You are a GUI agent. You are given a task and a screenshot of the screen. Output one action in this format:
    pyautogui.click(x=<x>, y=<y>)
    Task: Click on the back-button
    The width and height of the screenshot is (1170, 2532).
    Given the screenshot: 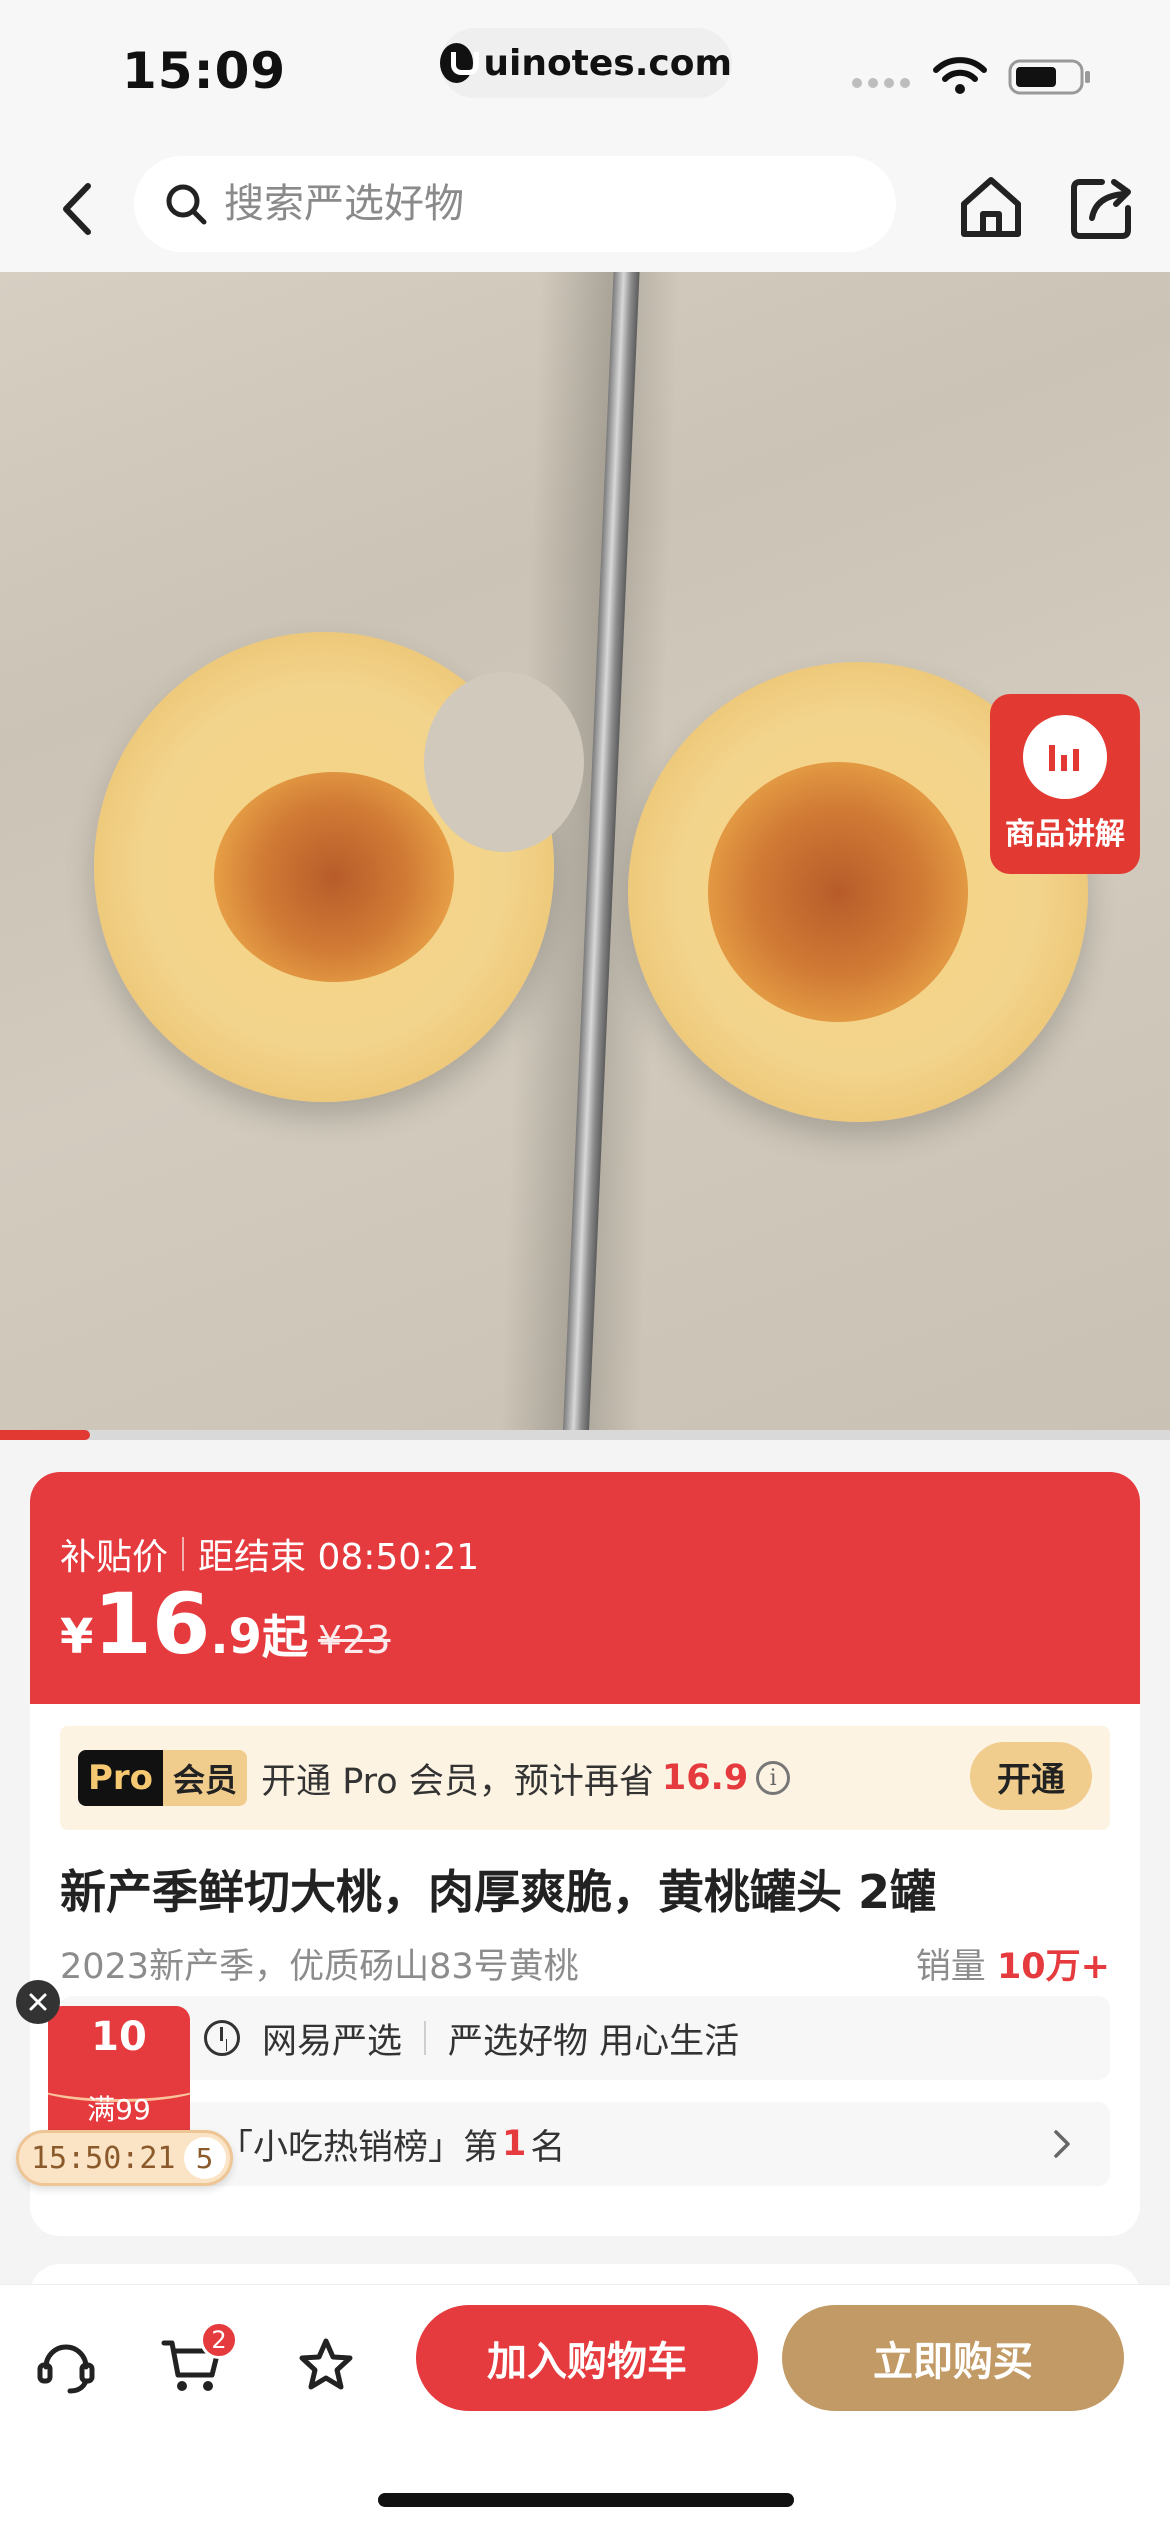 What is the action you would take?
    pyautogui.click(x=80, y=209)
    